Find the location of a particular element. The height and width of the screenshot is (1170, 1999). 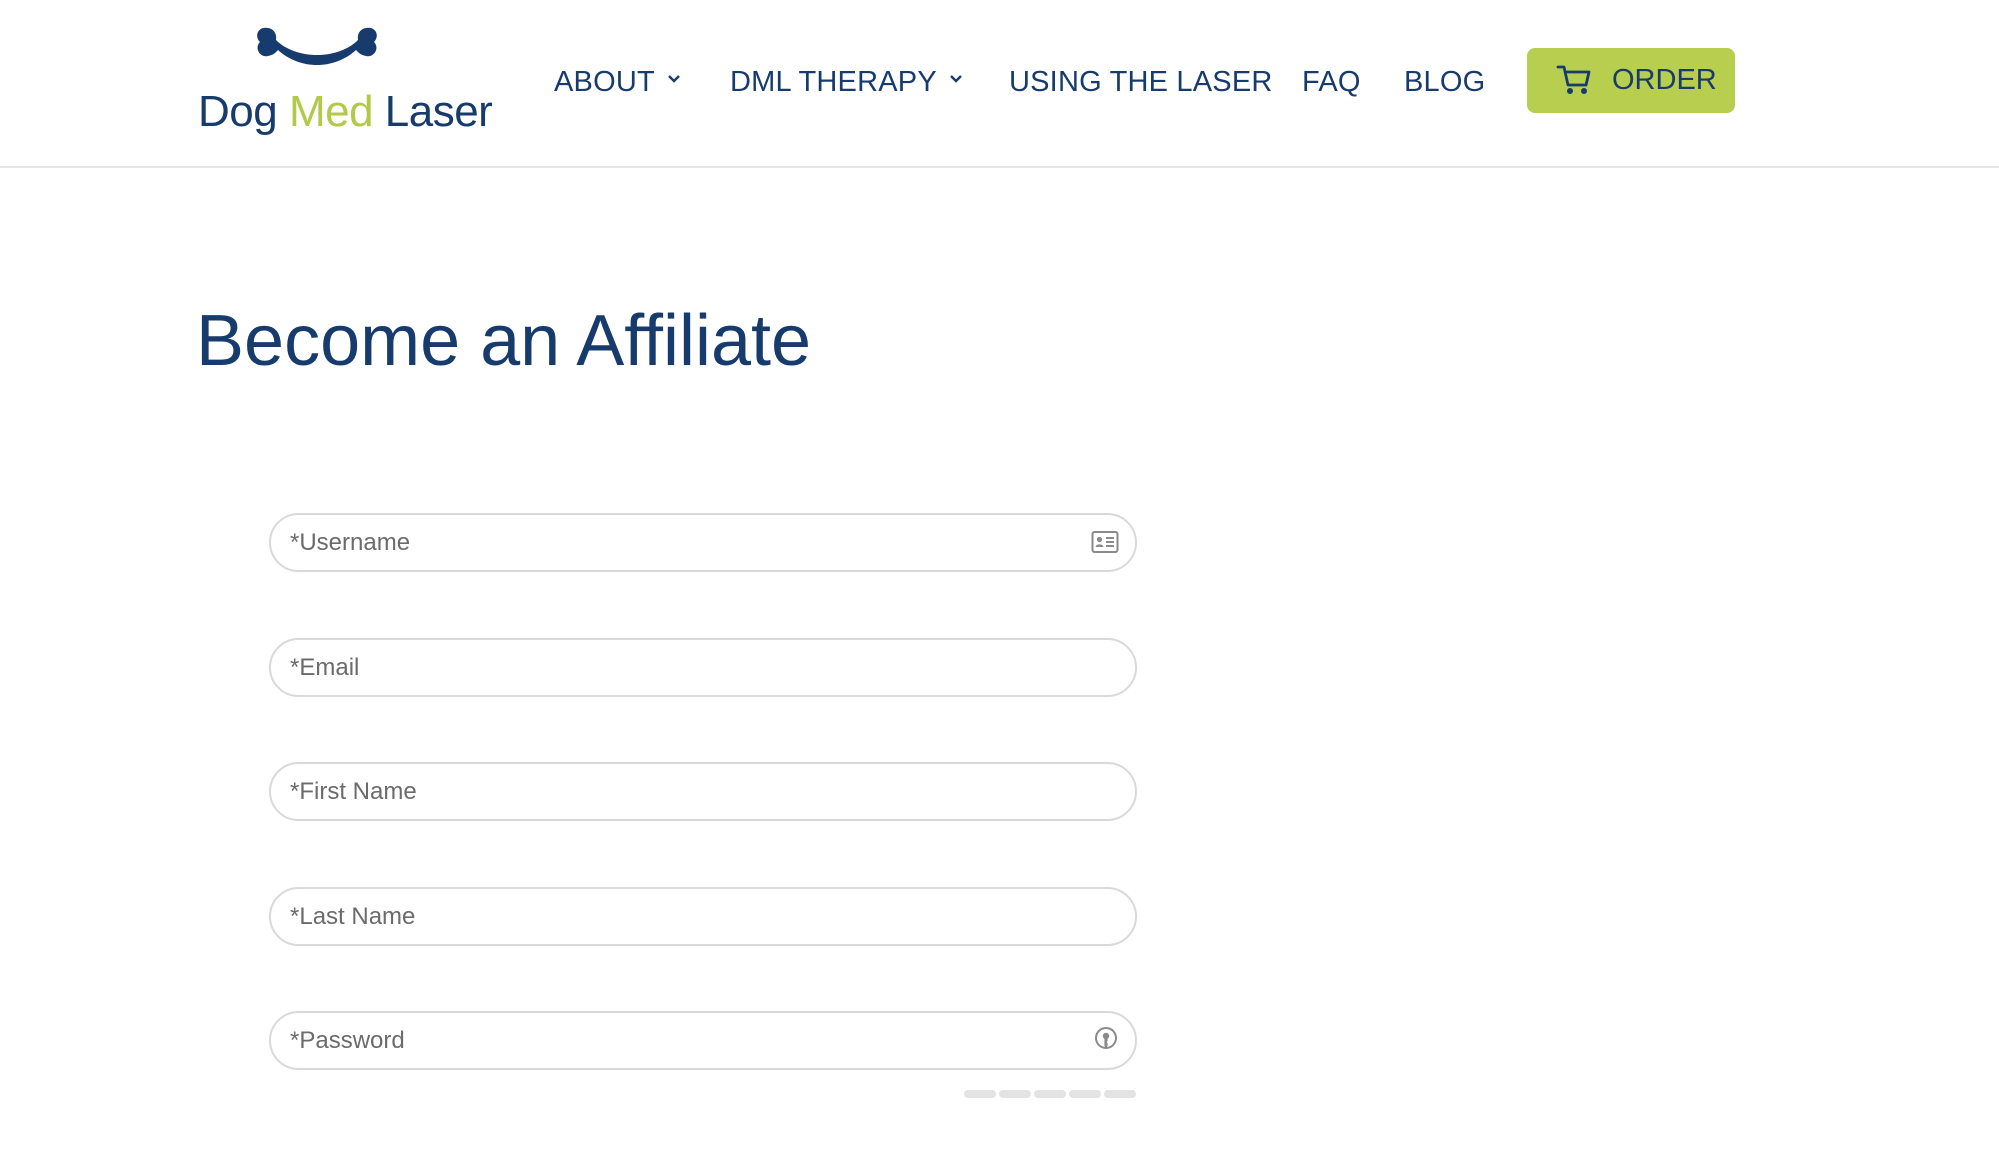

first-name-input is located at coordinates (683, 791).